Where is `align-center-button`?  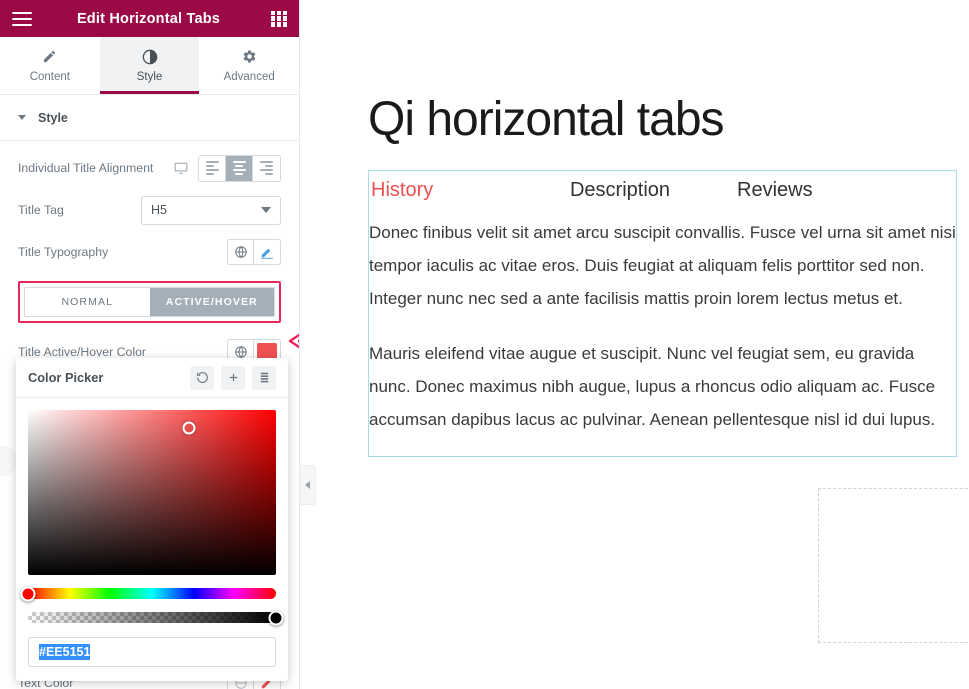
align-center-button is located at coordinates (239, 168).